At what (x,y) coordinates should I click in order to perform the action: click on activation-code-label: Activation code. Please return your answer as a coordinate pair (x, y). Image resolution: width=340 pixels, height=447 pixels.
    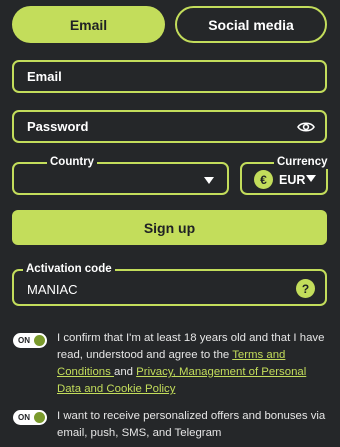
    Looking at the image, I should click on (69, 269).